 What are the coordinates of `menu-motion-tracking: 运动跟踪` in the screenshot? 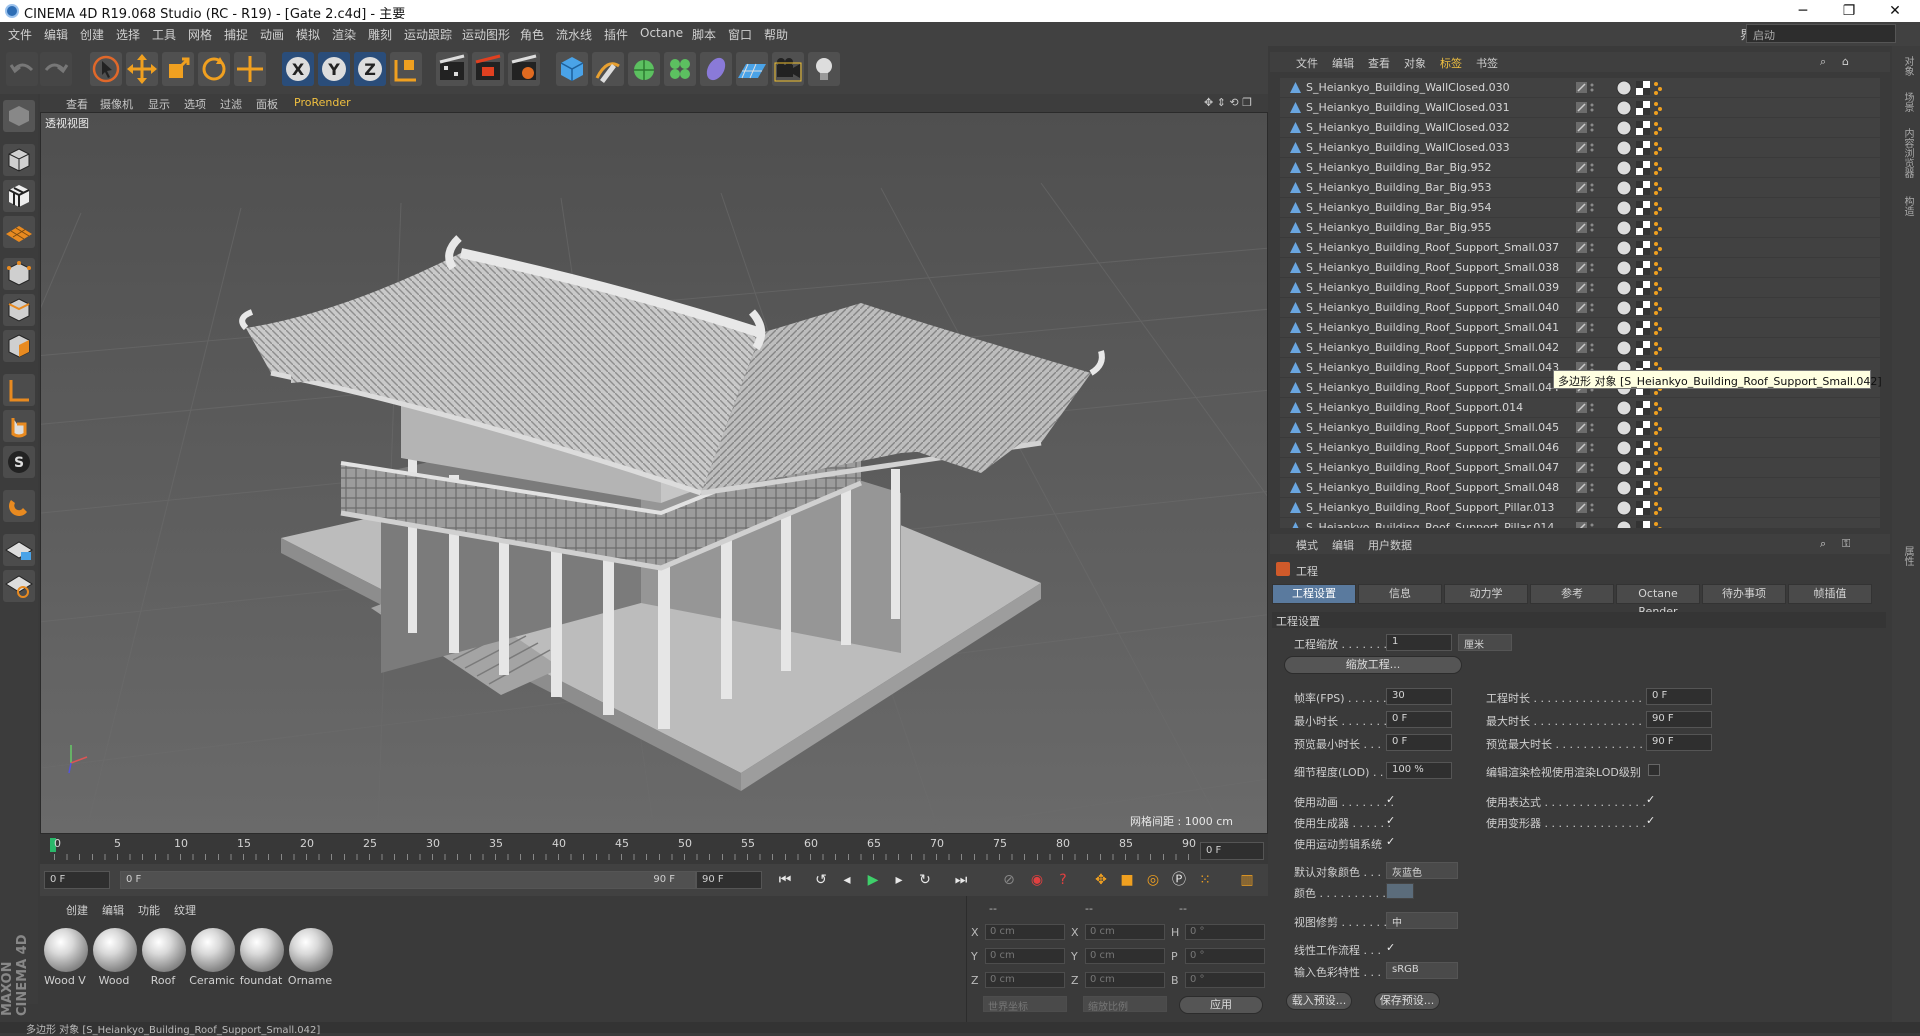 It's located at (428, 34).